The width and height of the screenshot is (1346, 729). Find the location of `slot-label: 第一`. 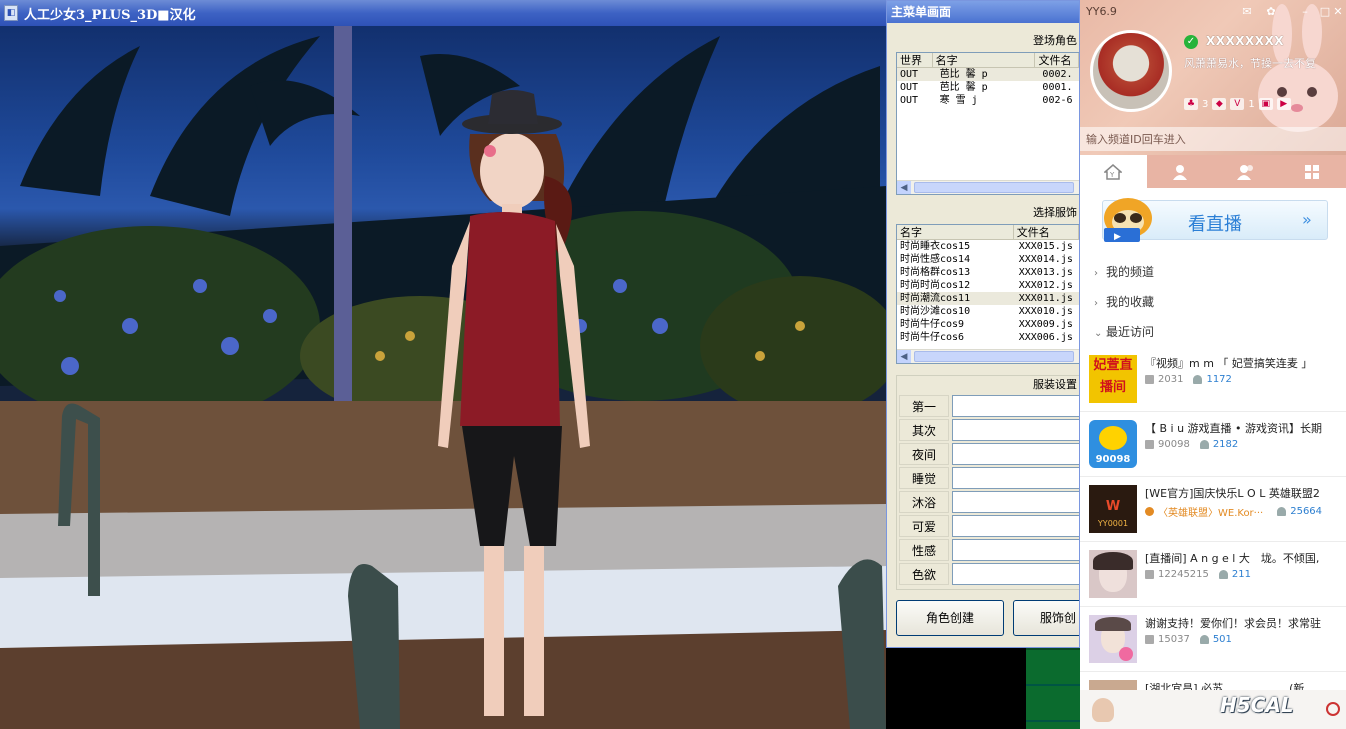

slot-label: 第一 is located at coordinates (924, 406).